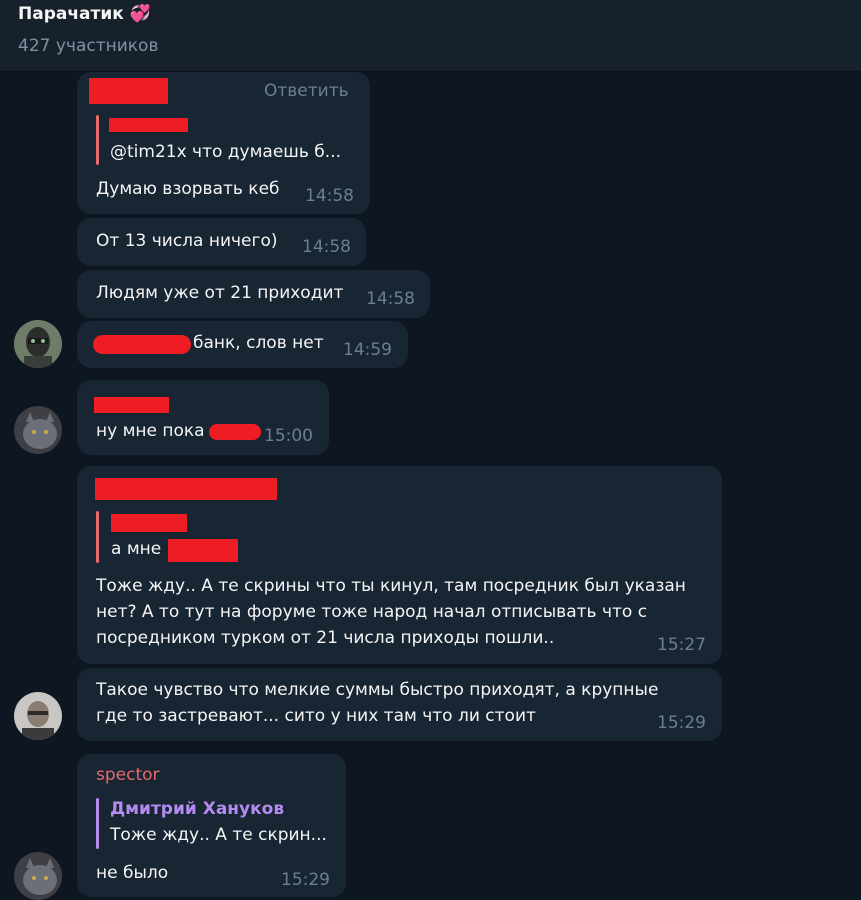 This screenshot has width=861, height=900. I want to click on message-time: 14:59, so click(367, 350).